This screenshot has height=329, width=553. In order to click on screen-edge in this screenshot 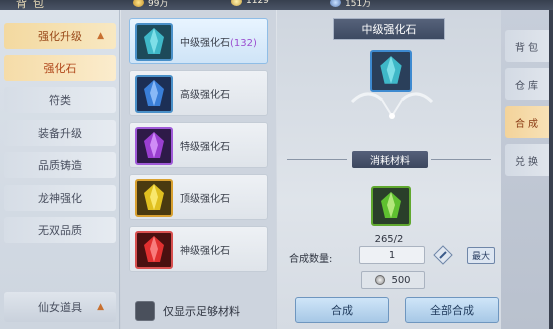, I will do `click(551, 169)`.